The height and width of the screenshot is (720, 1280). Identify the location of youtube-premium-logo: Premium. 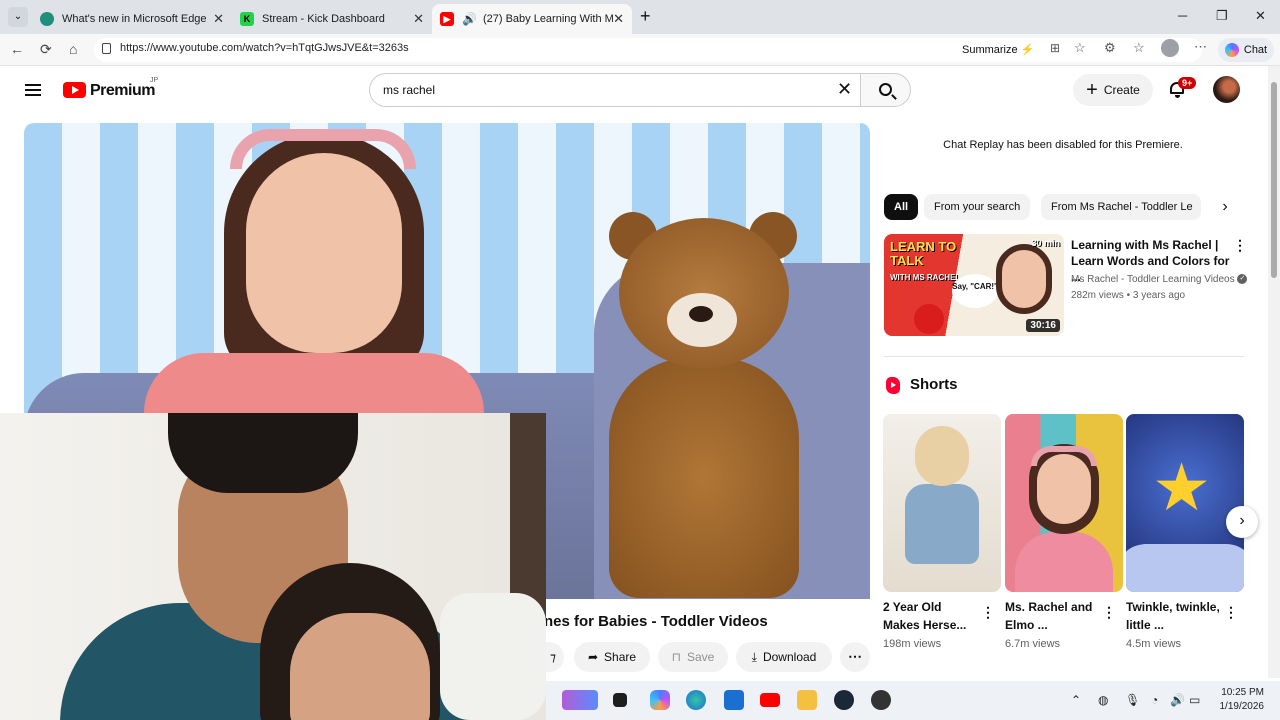
(122, 91).